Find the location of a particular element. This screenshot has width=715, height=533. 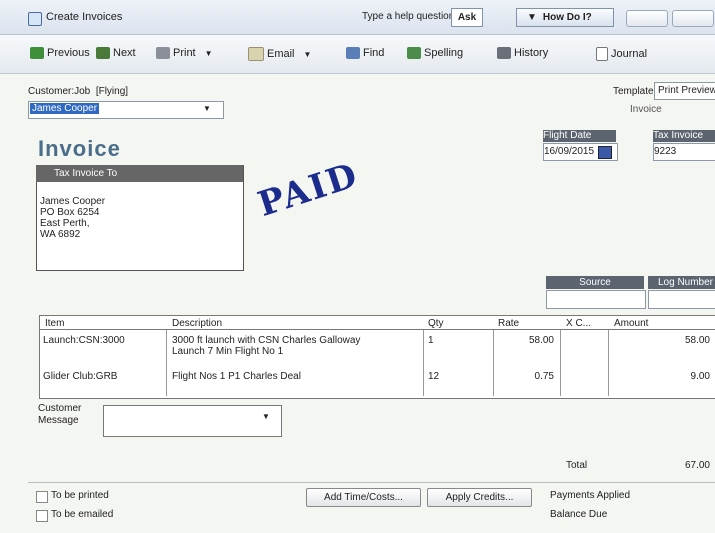

journal-button: Journal is located at coordinates (621, 54).